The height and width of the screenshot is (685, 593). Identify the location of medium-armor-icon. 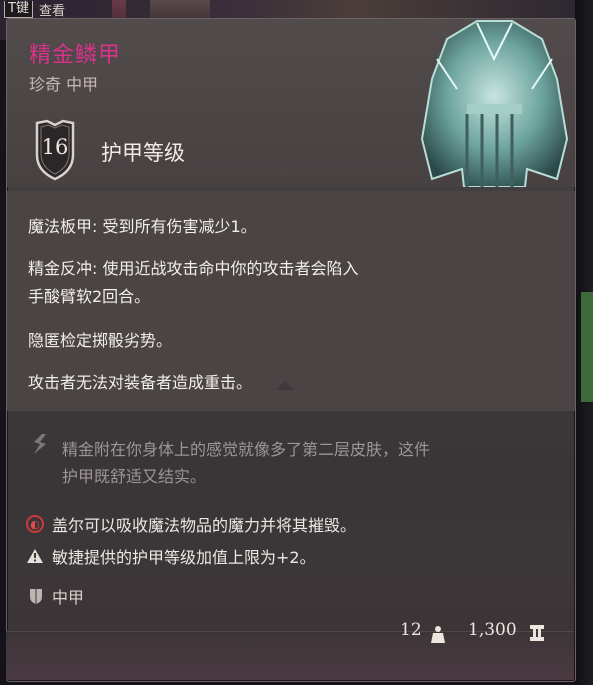
(36, 596).